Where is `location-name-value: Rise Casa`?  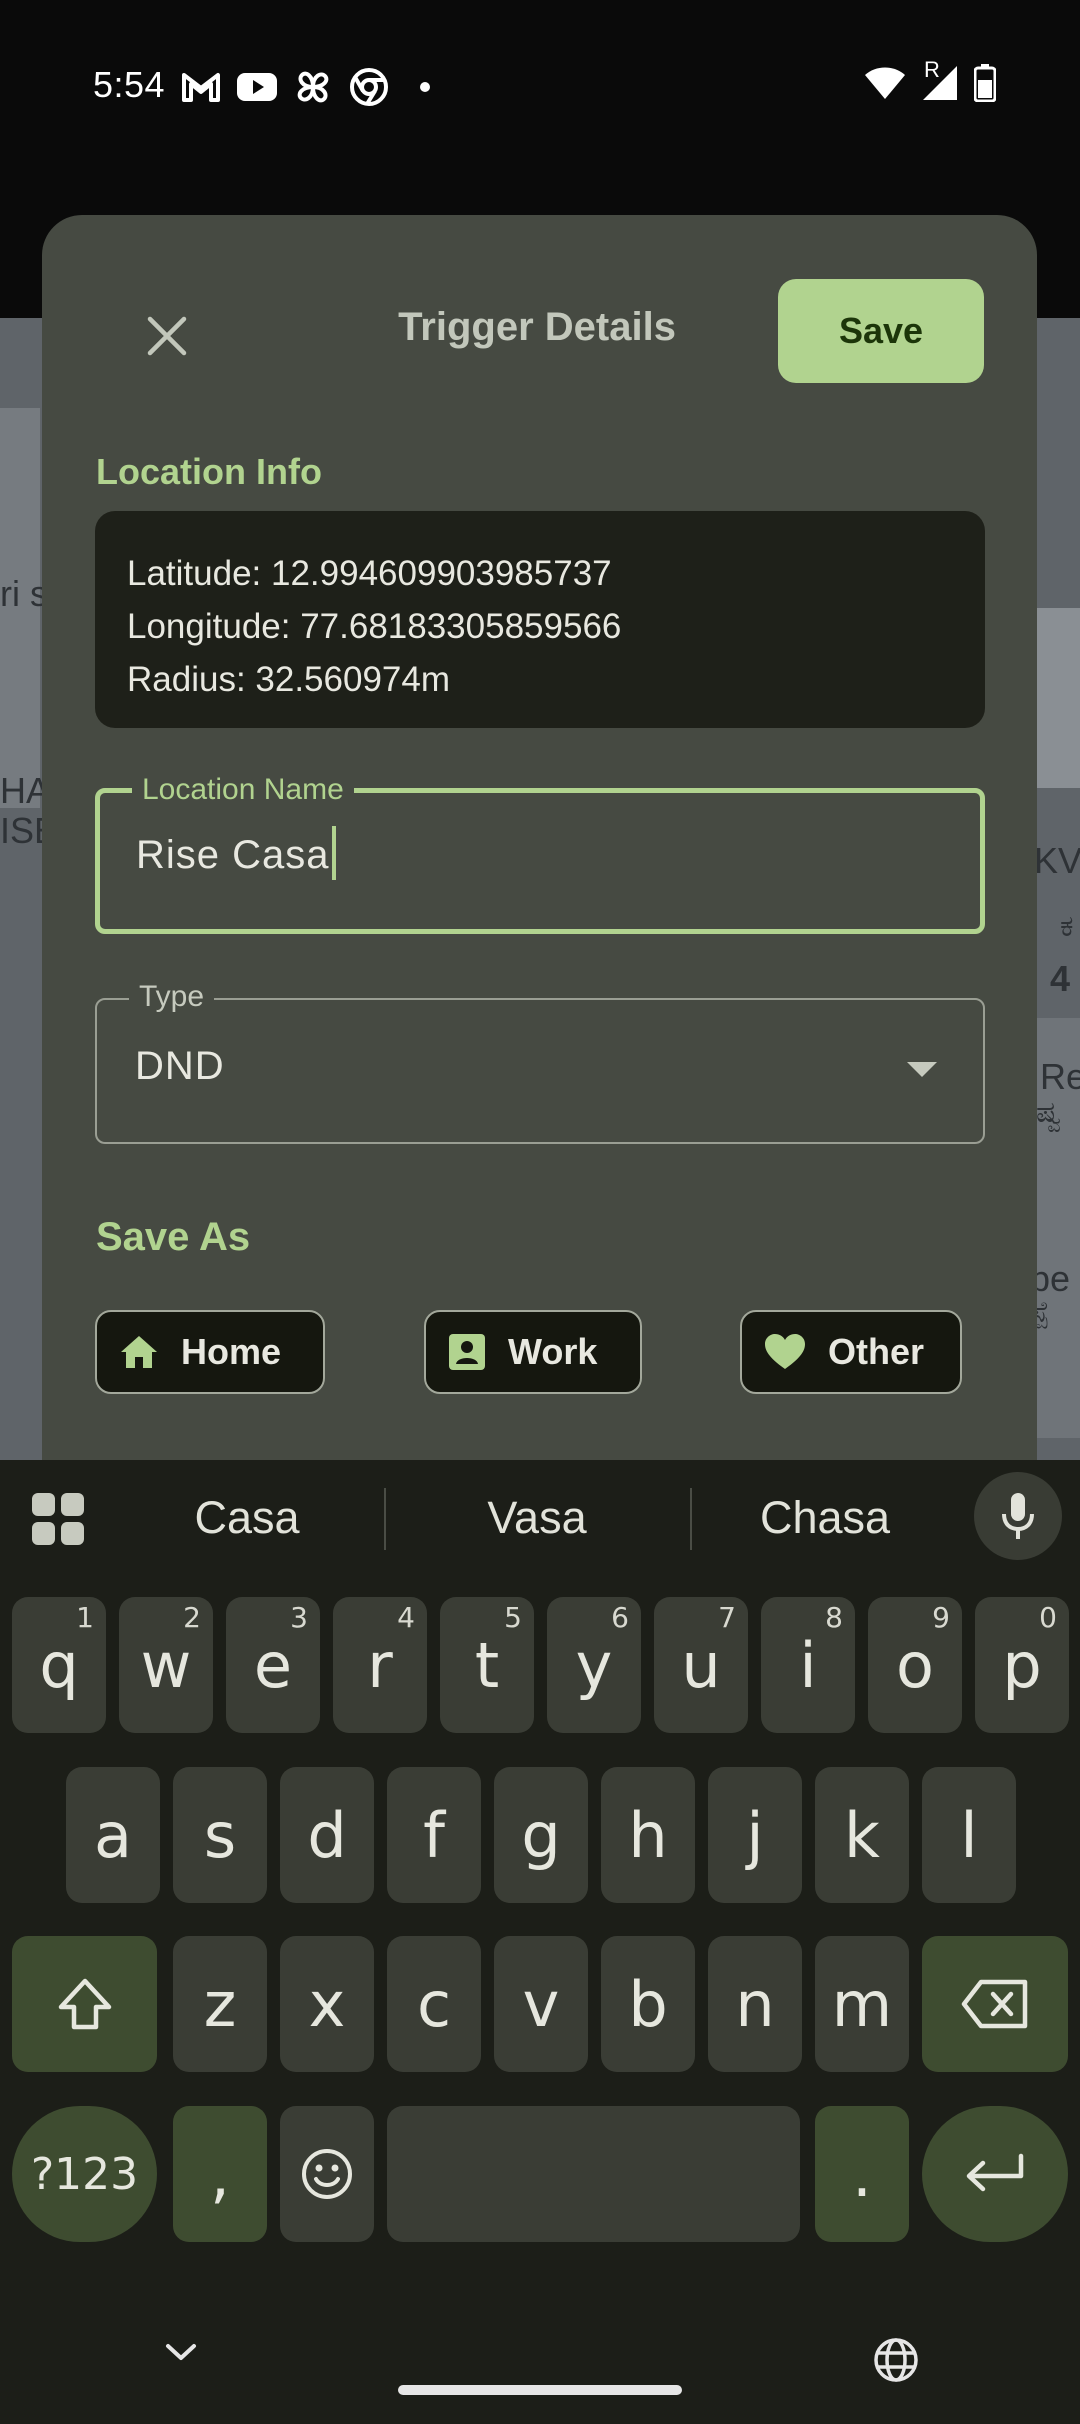
location-name-value: Rise Casa is located at coordinates (236, 853).